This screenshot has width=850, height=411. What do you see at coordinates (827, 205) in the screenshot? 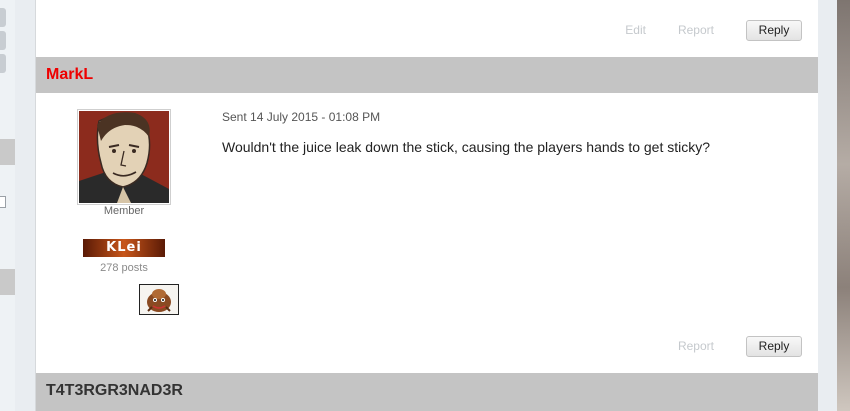
I see `right-gutter` at bounding box center [827, 205].